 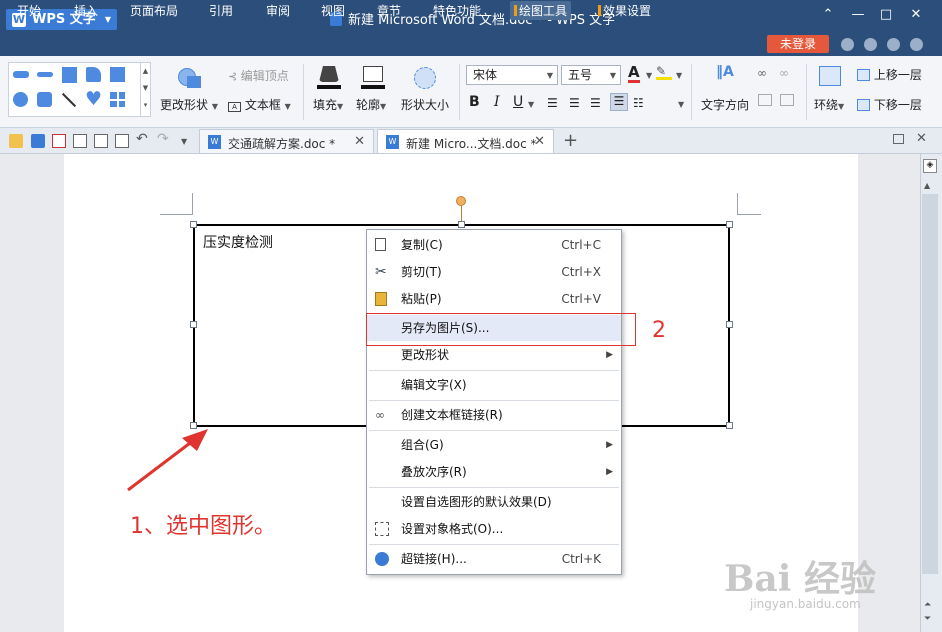 What do you see at coordinates (512, 75) in the screenshot?
I see `font-family-select: 宋体 ▼` at bounding box center [512, 75].